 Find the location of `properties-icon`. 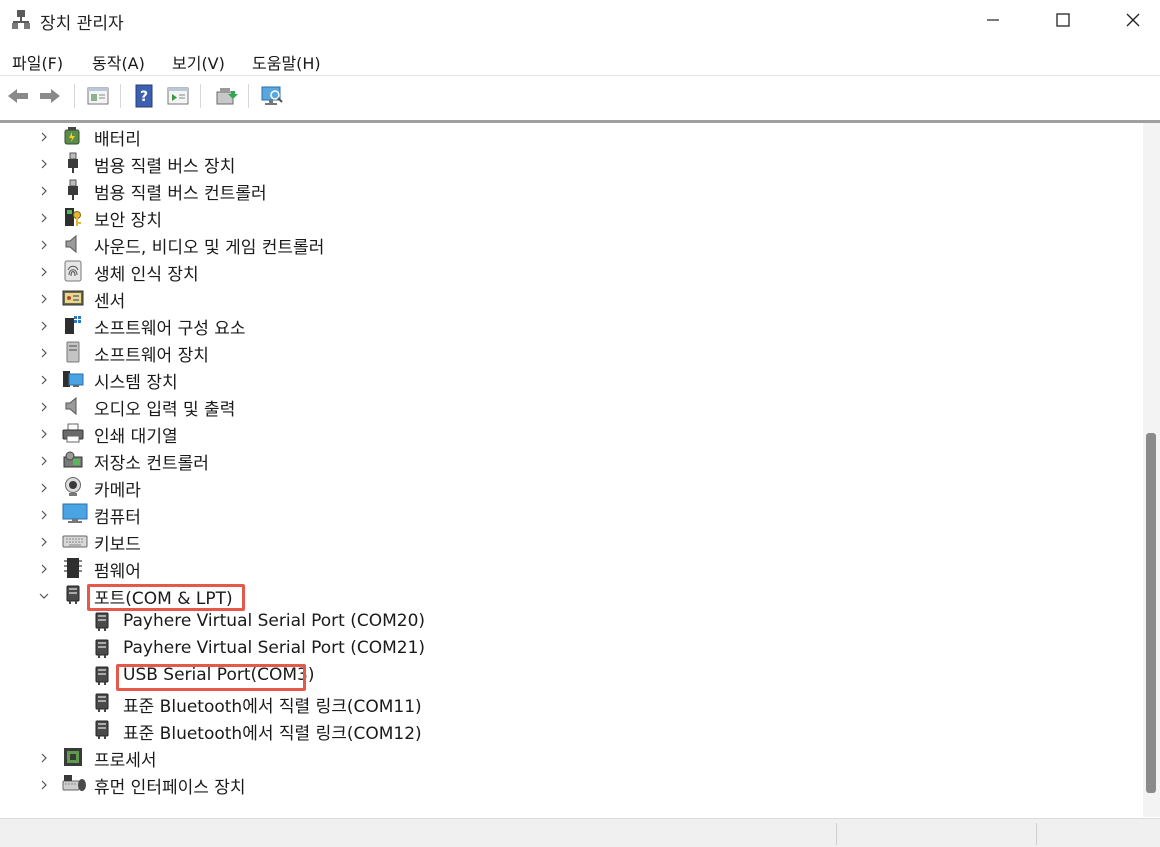

properties-icon is located at coordinates (98, 96).